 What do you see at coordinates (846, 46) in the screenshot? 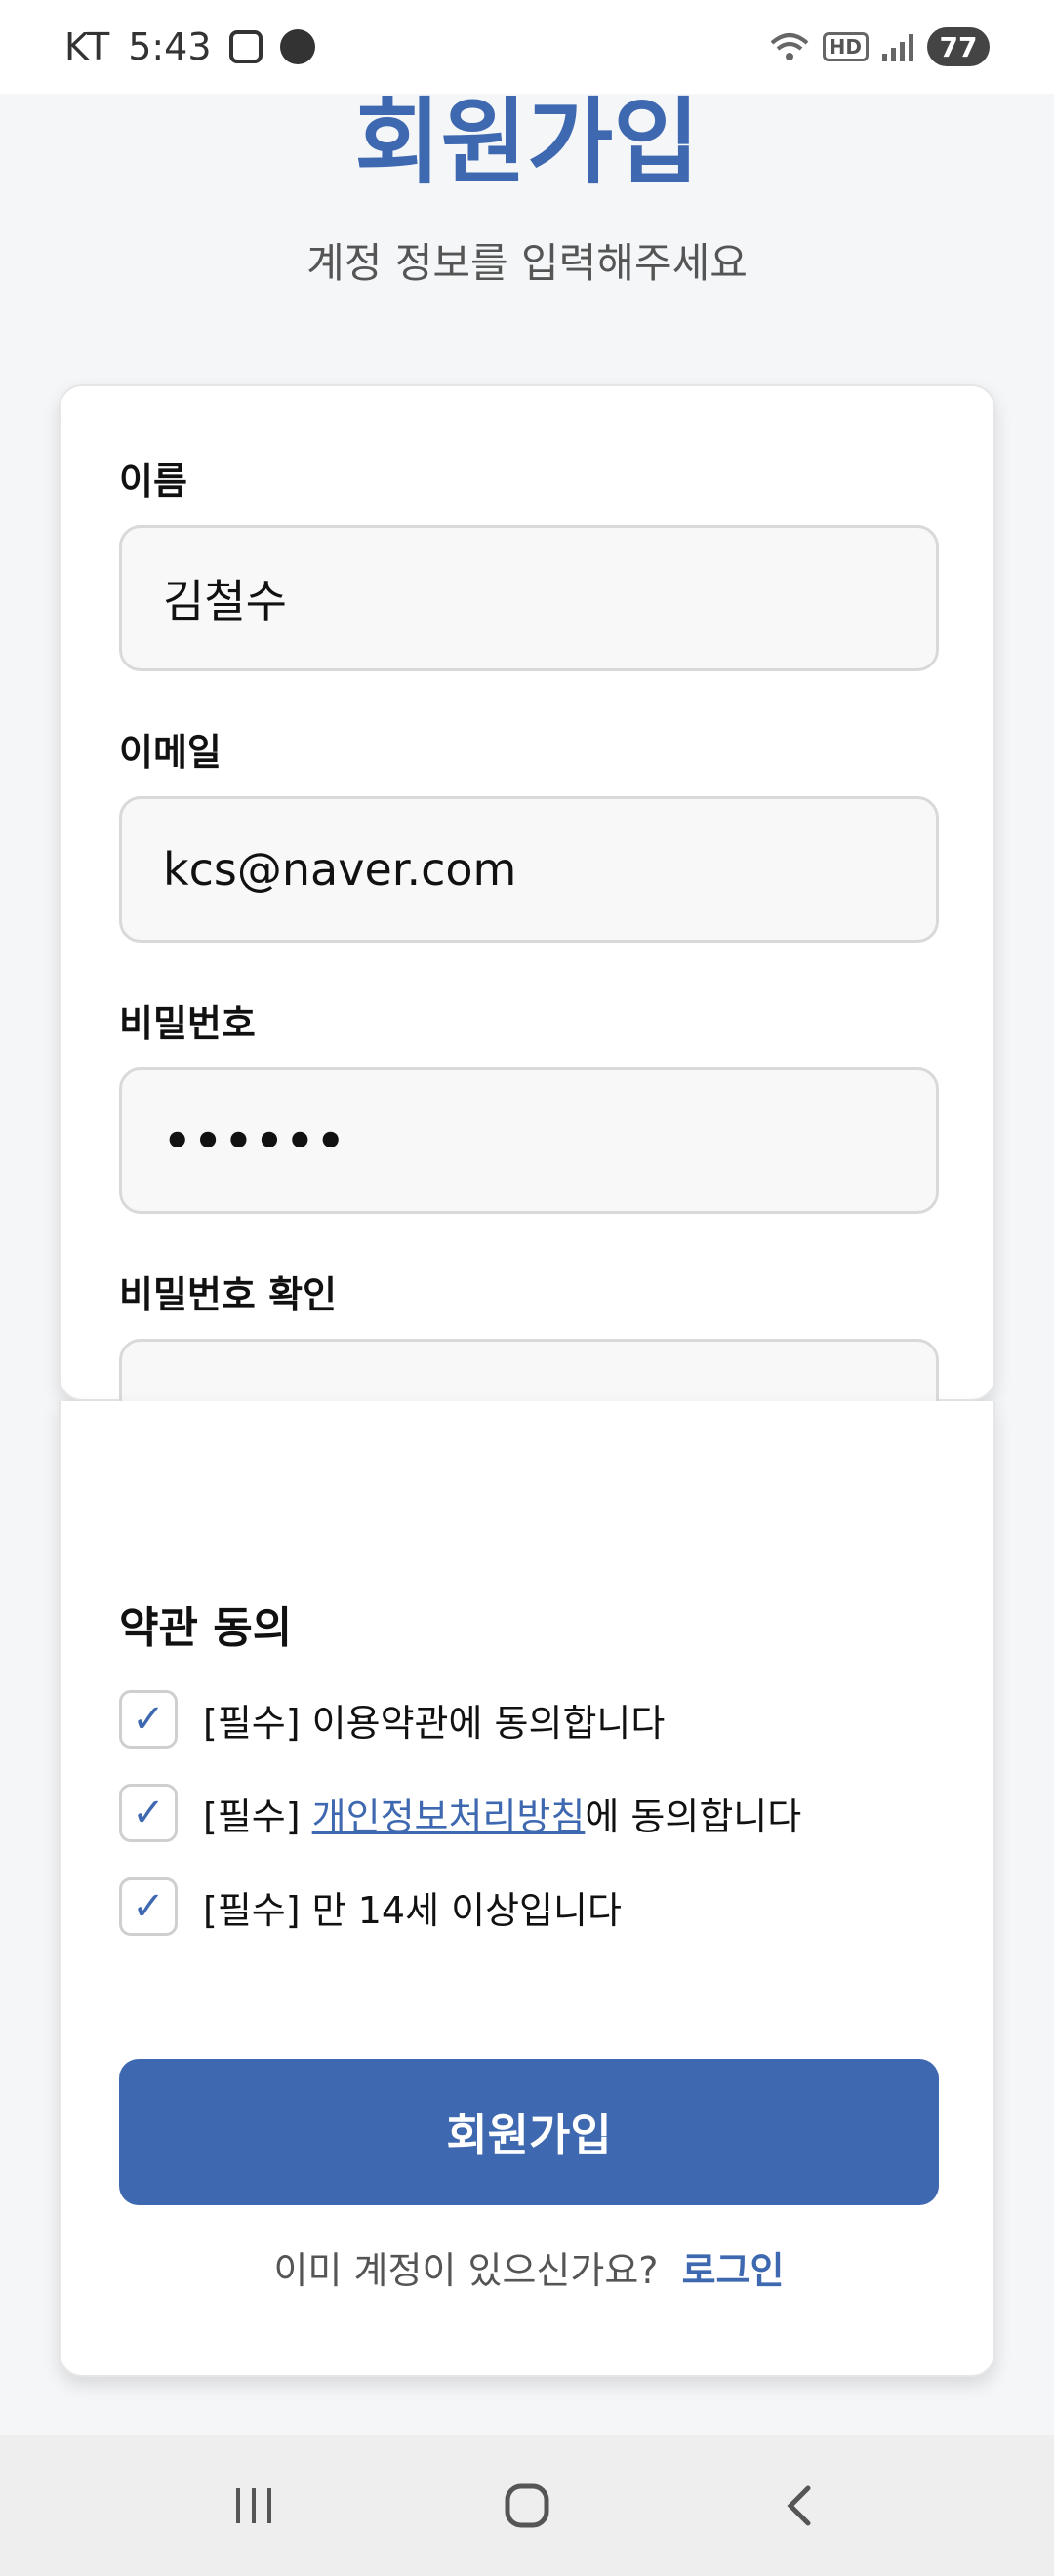
I see `hd-icon: HD` at bounding box center [846, 46].